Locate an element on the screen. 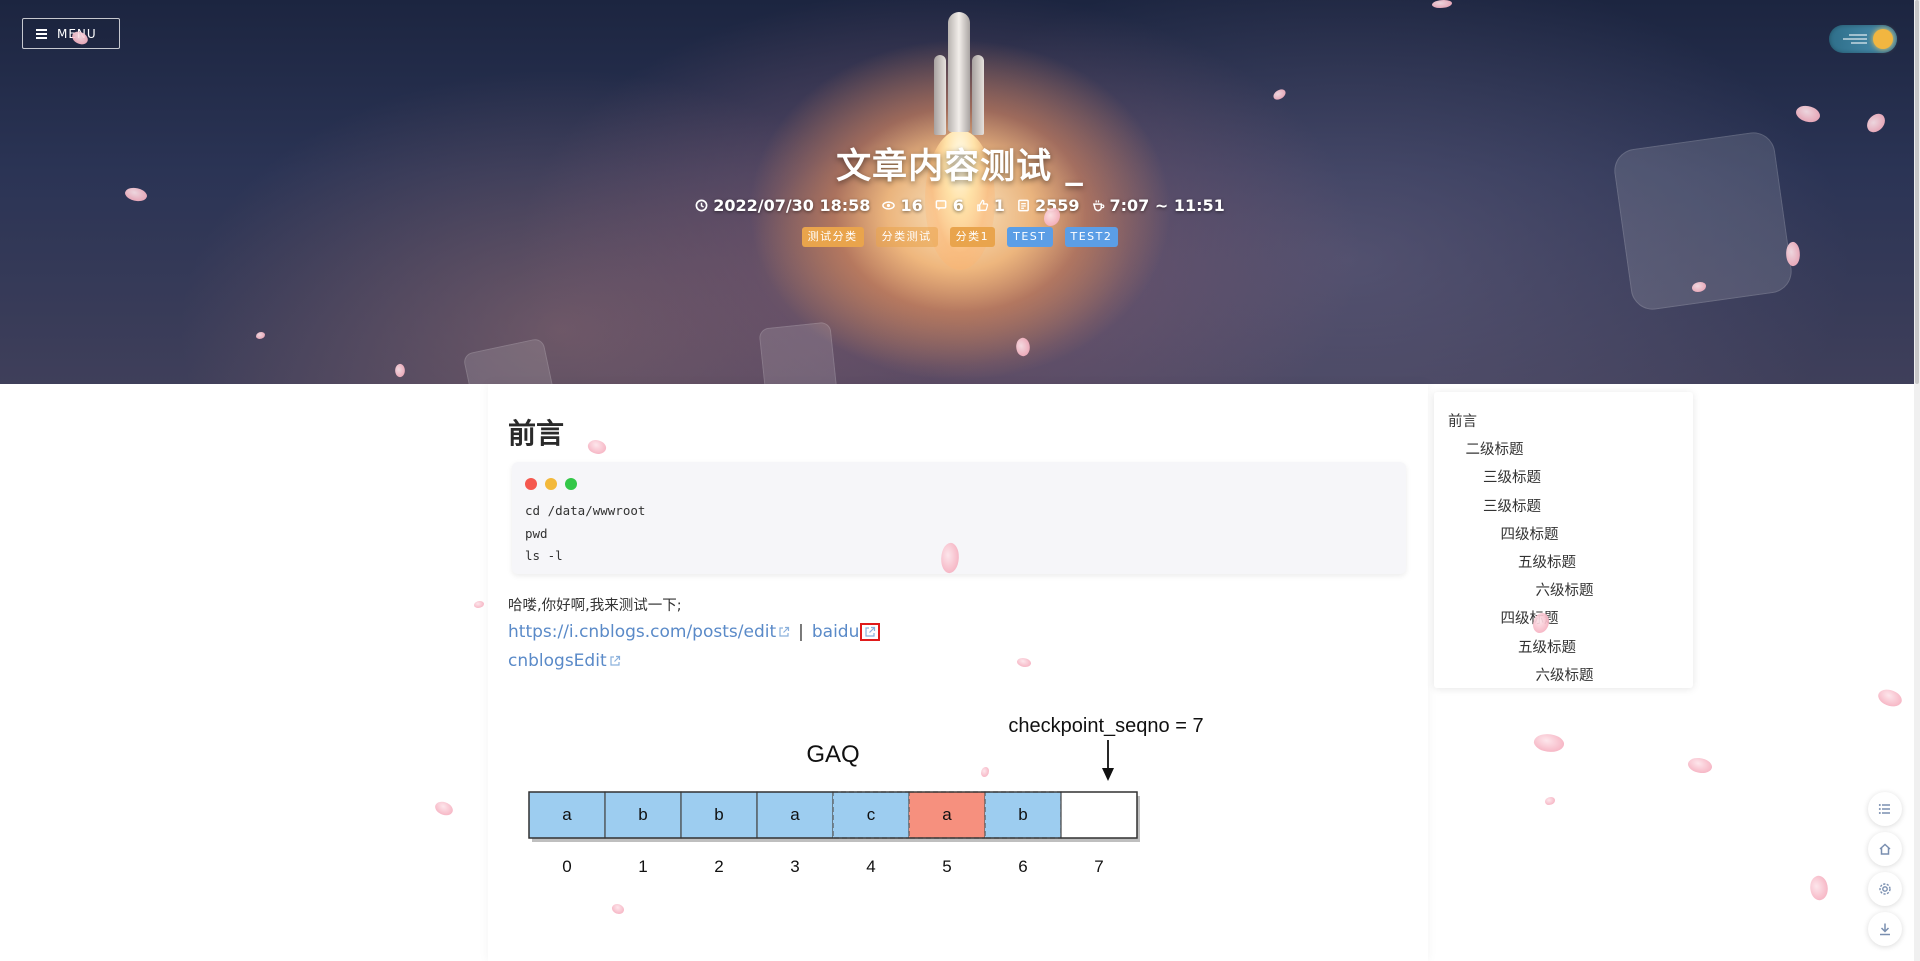  tag-badge: TEST2 is located at coordinates (1091, 237).